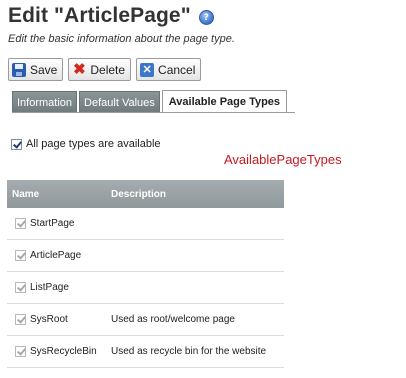 The image size is (406, 378). I want to click on cancel-button-label: Cancel, so click(177, 69).